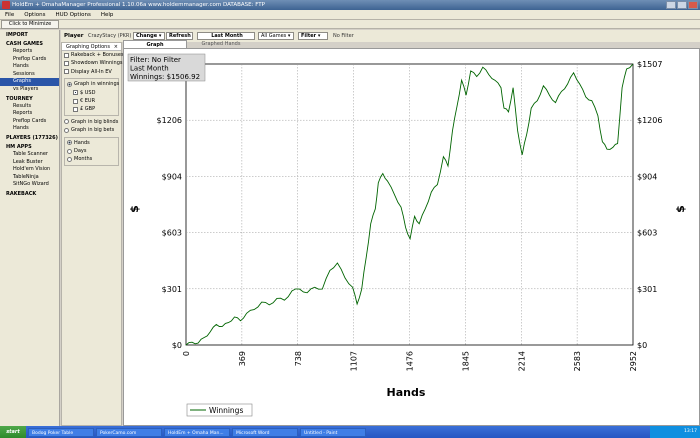  I want to click on option-showdown-winnings: Showdown Winnings, so click(92, 63).